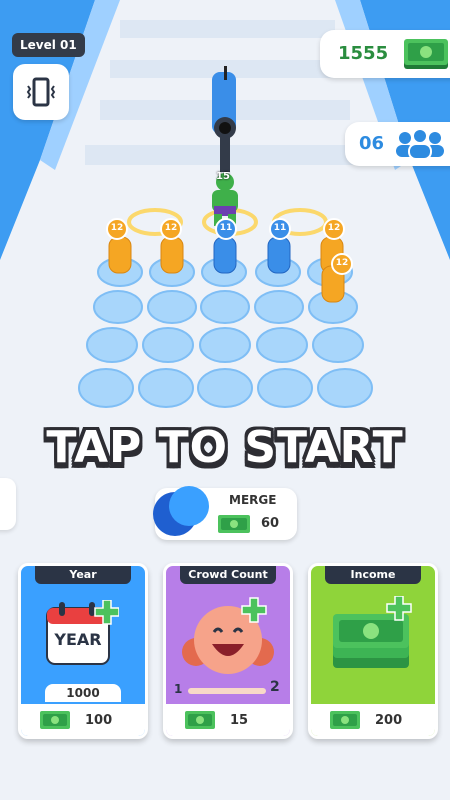  I want to click on merge-button: MERGE 60, so click(225, 513).